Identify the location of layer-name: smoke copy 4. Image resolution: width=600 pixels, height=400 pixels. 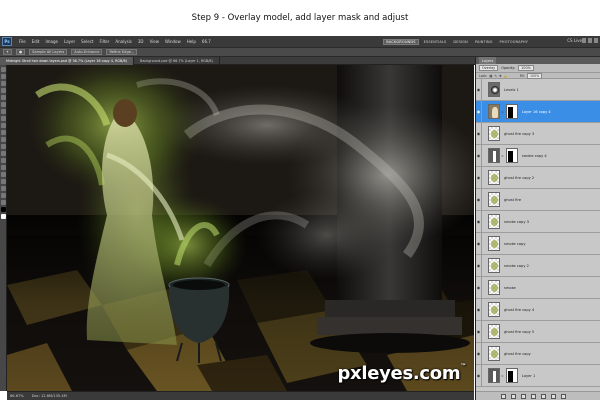
(534, 156).